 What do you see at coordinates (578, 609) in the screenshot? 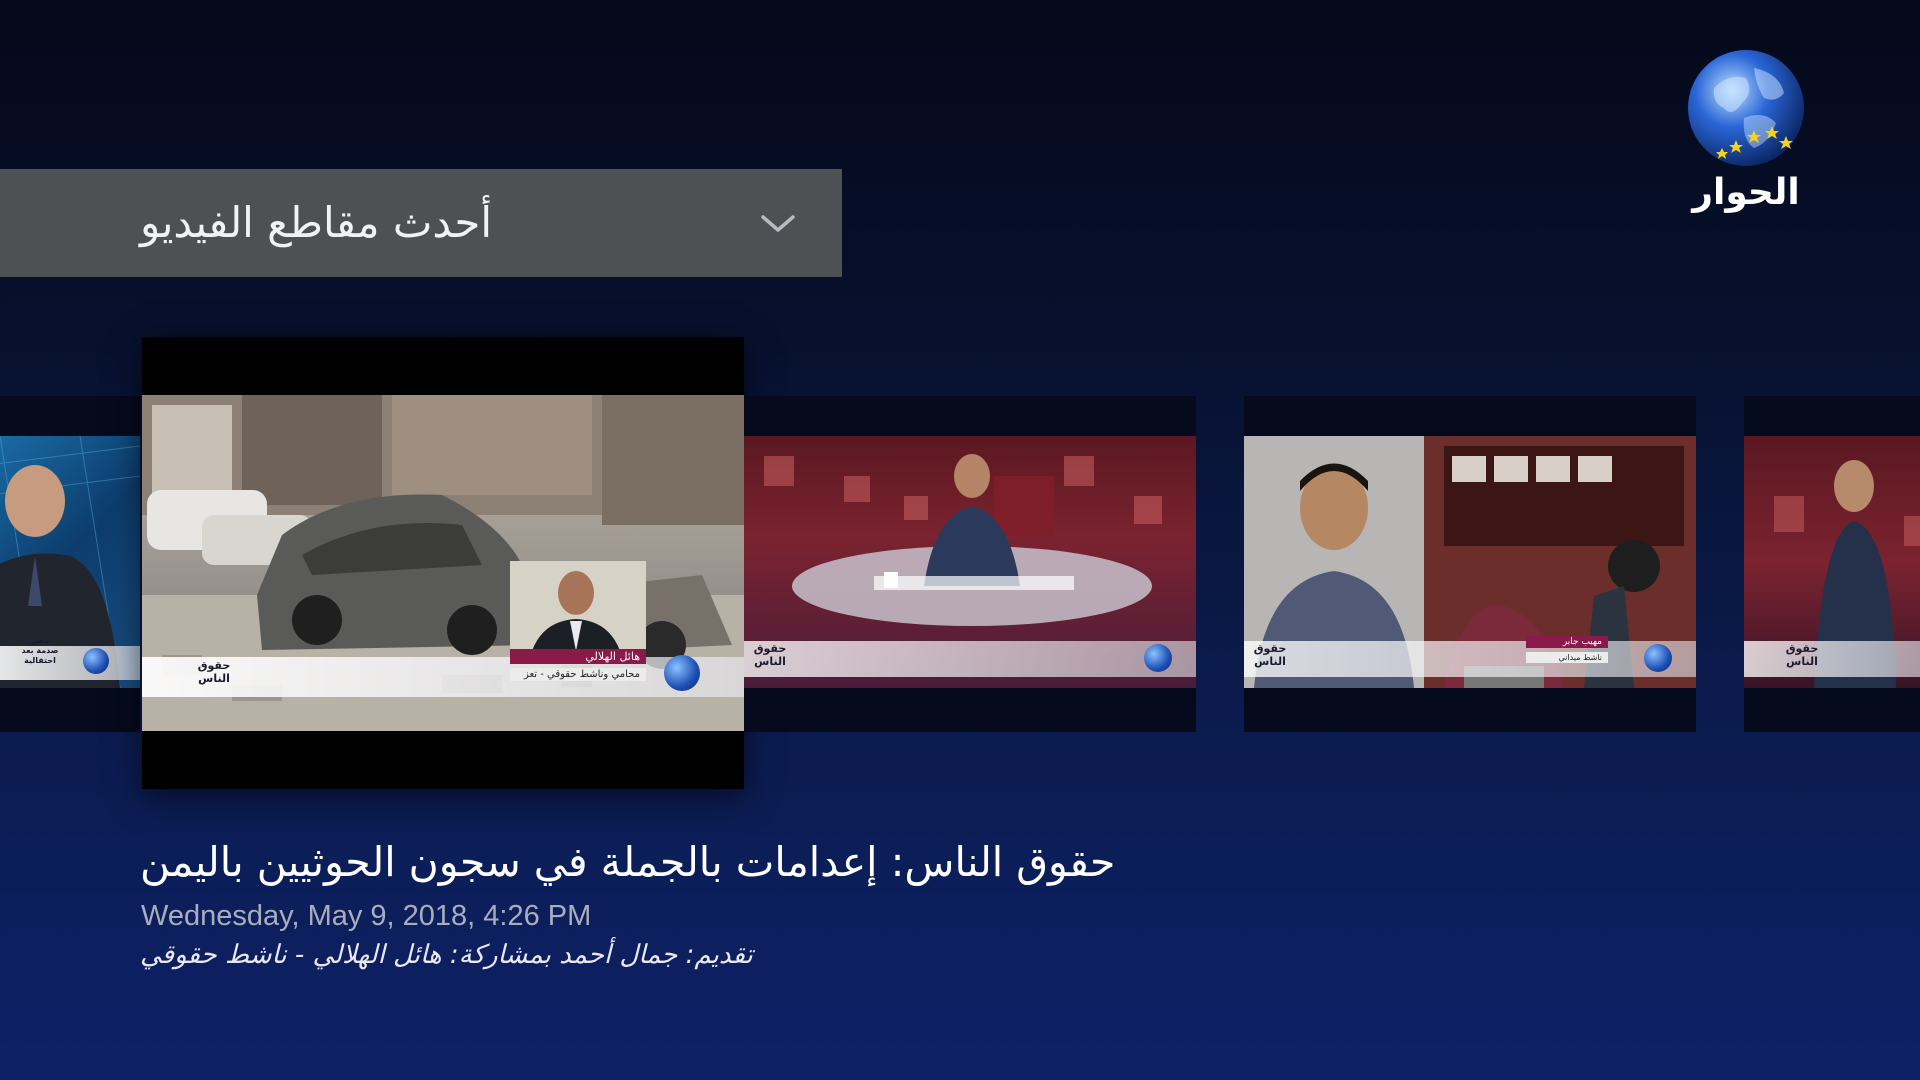
I see `guest-inset` at bounding box center [578, 609].